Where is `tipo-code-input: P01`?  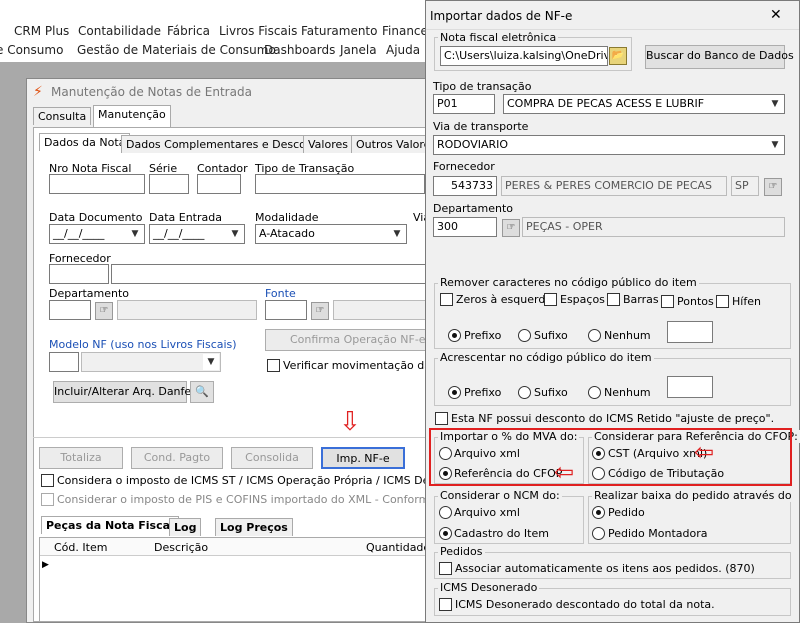 tipo-code-input: P01 is located at coordinates (464, 104).